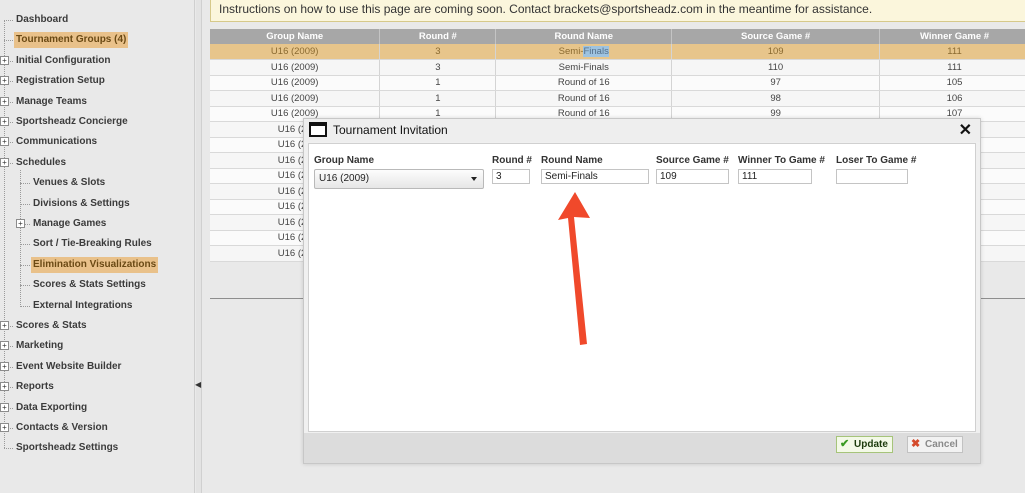 This screenshot has height=493, width=1025. Describe the element at coordinates (617, 98) in the screenshot. I see `table-row: U16 (2009) 1 Round of 16 98 106` at that location.